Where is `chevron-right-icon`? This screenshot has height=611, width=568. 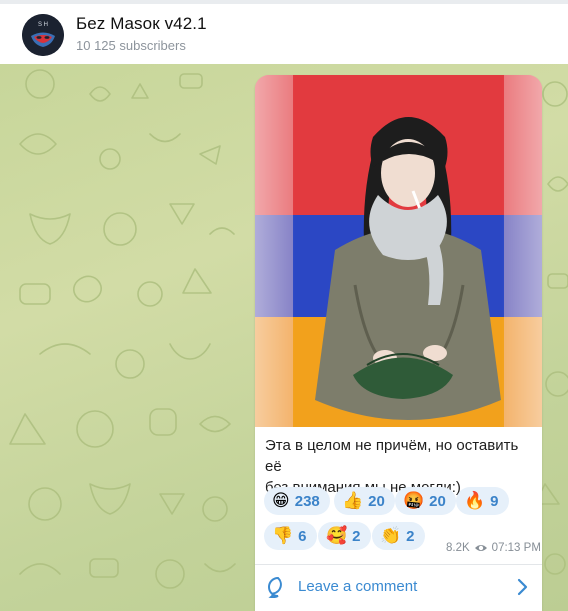
chevron-right-icon is located at coordinates (522, 587).